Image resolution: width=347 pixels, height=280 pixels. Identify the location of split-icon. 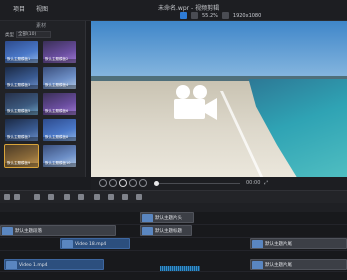
(37, 197).